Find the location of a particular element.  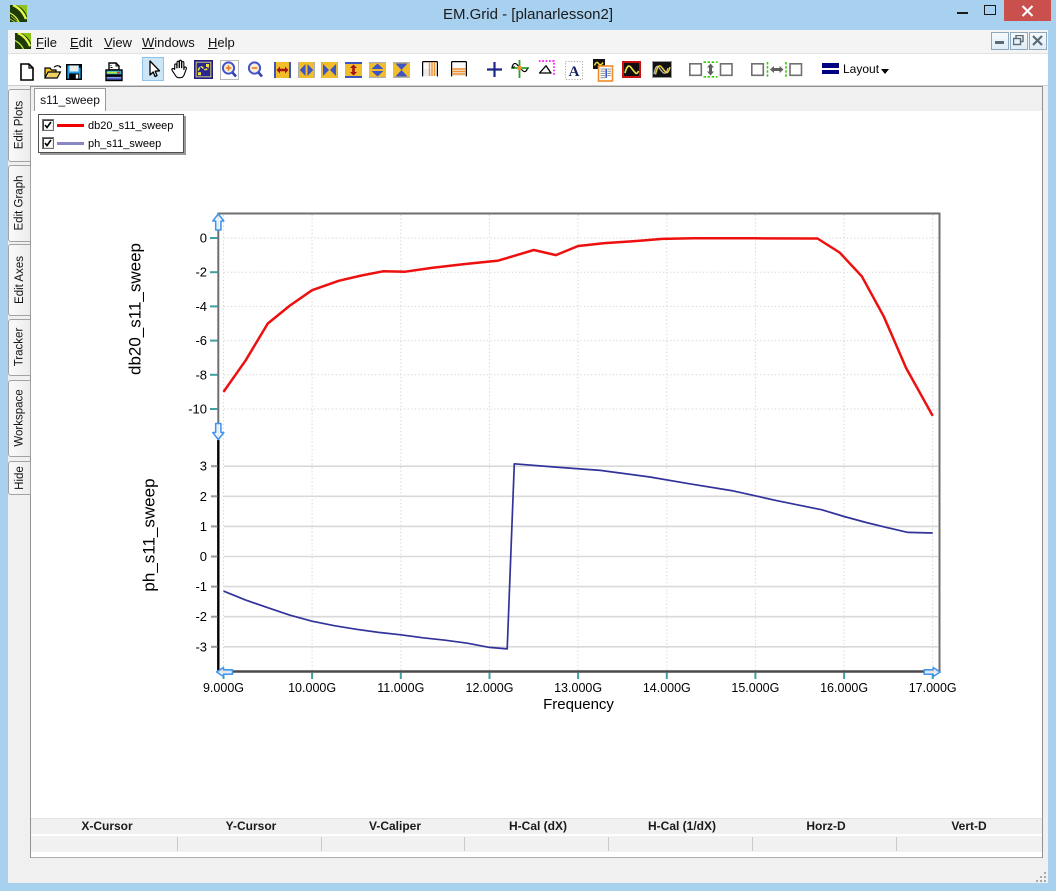

svg-text: -8 is located at coordinates (201, 374).